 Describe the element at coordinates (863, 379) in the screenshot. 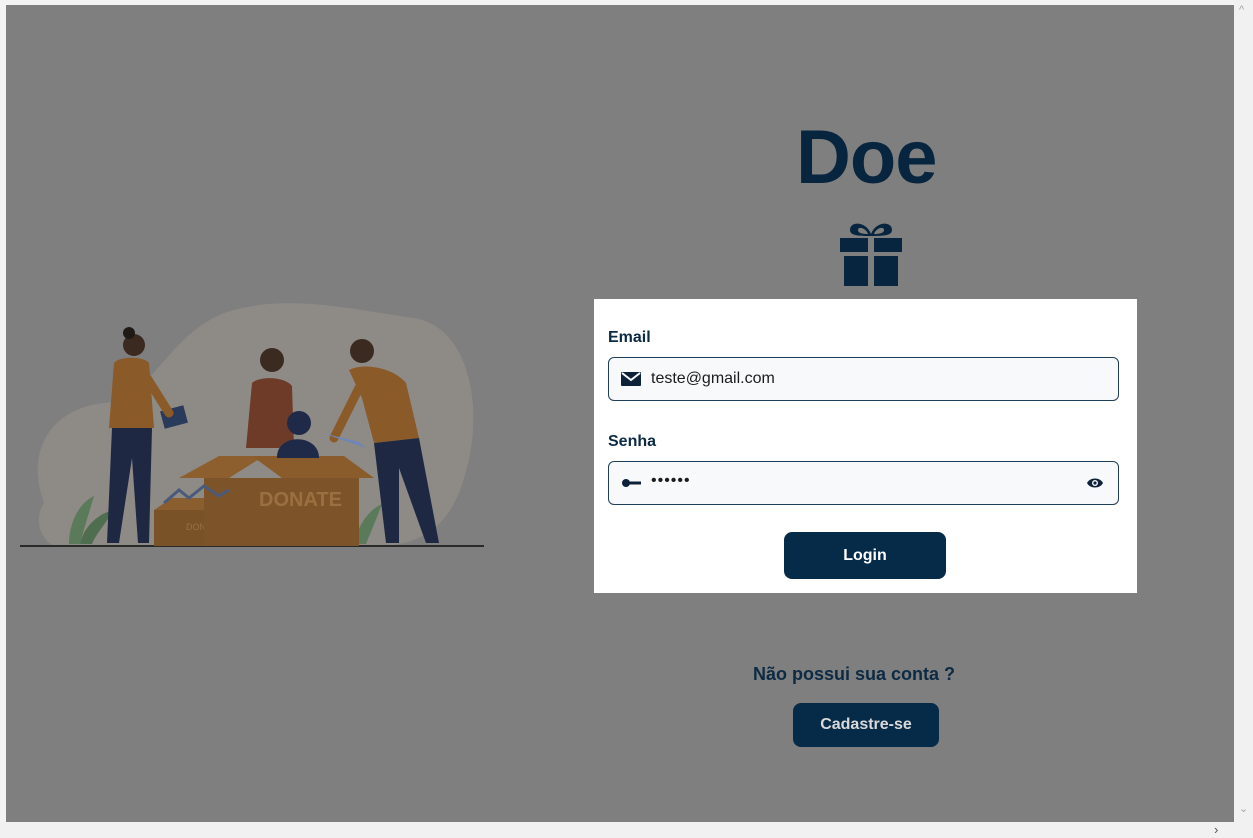

I see `email-field: teste@gmail.com` at that location.